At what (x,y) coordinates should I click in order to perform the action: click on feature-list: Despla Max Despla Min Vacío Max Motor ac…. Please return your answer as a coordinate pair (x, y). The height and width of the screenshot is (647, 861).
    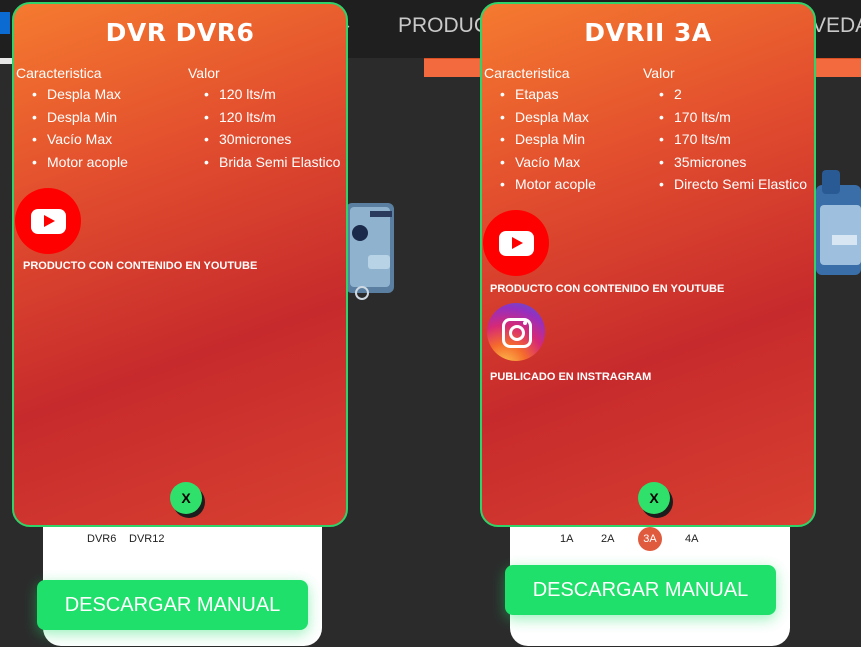
    Looking at the image, I should click on (80, 128).